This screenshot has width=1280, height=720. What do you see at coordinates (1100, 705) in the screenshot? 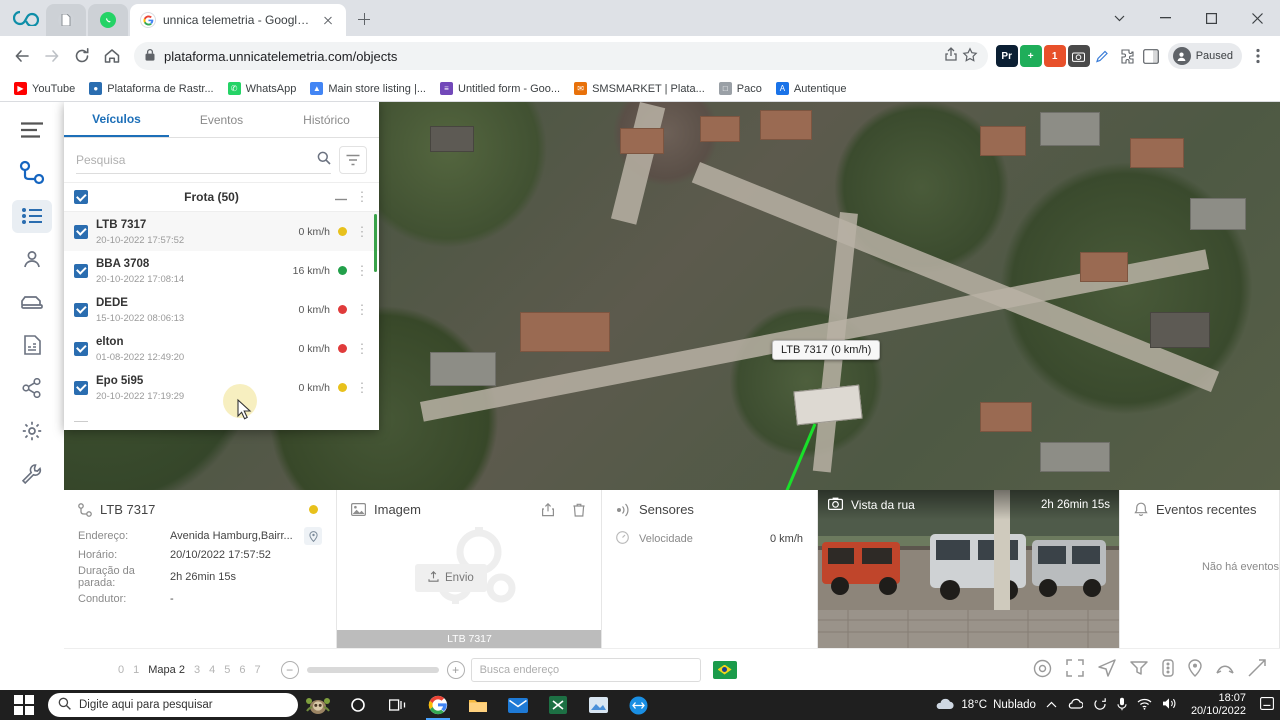
I see `sync-icon` at bounding box center [1100, 705].